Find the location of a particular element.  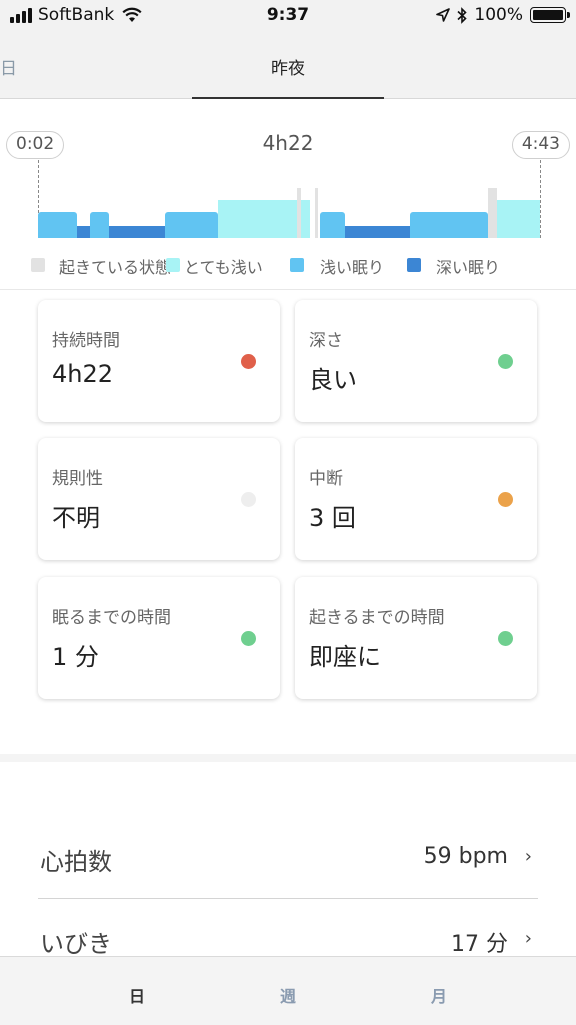

metric-title: 規則性 is located at coordinates (77, 479).